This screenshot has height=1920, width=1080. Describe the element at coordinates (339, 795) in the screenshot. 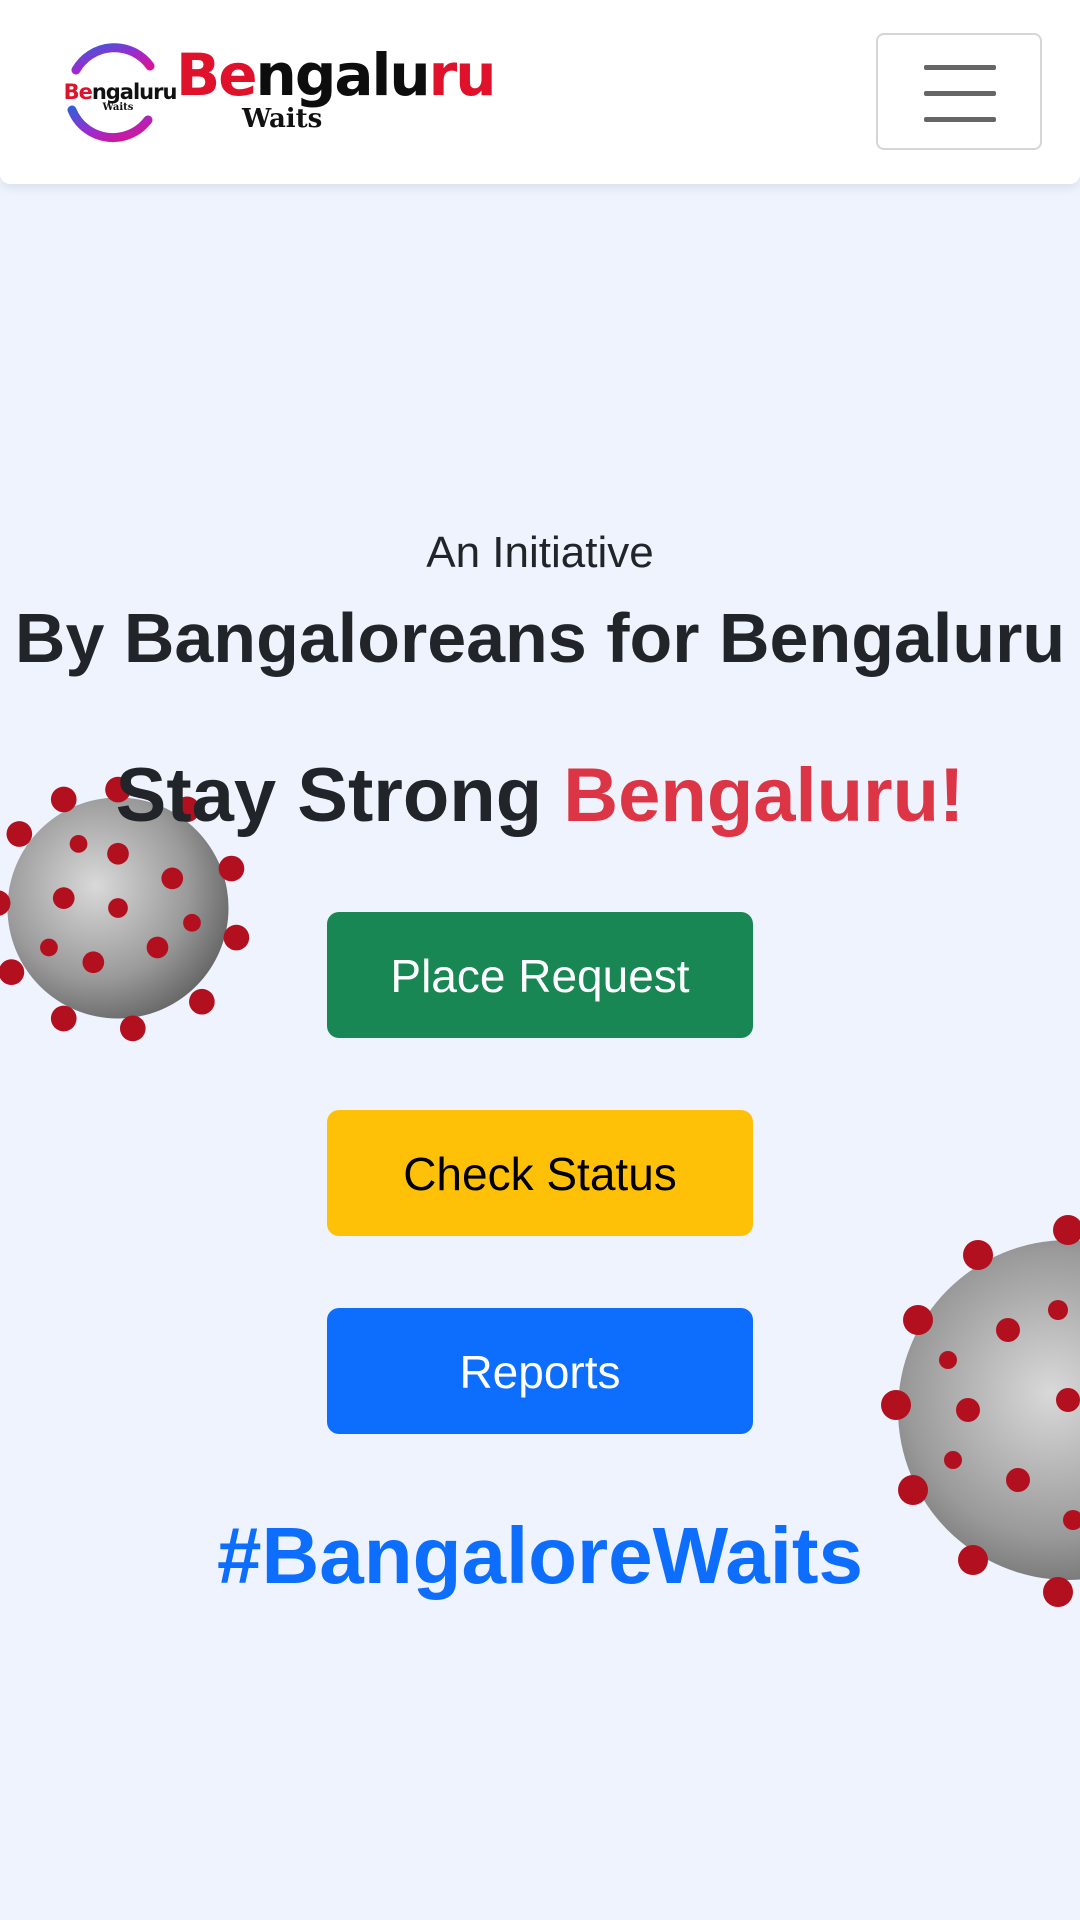

I see `slogan-text: Stay Strong` at that location.